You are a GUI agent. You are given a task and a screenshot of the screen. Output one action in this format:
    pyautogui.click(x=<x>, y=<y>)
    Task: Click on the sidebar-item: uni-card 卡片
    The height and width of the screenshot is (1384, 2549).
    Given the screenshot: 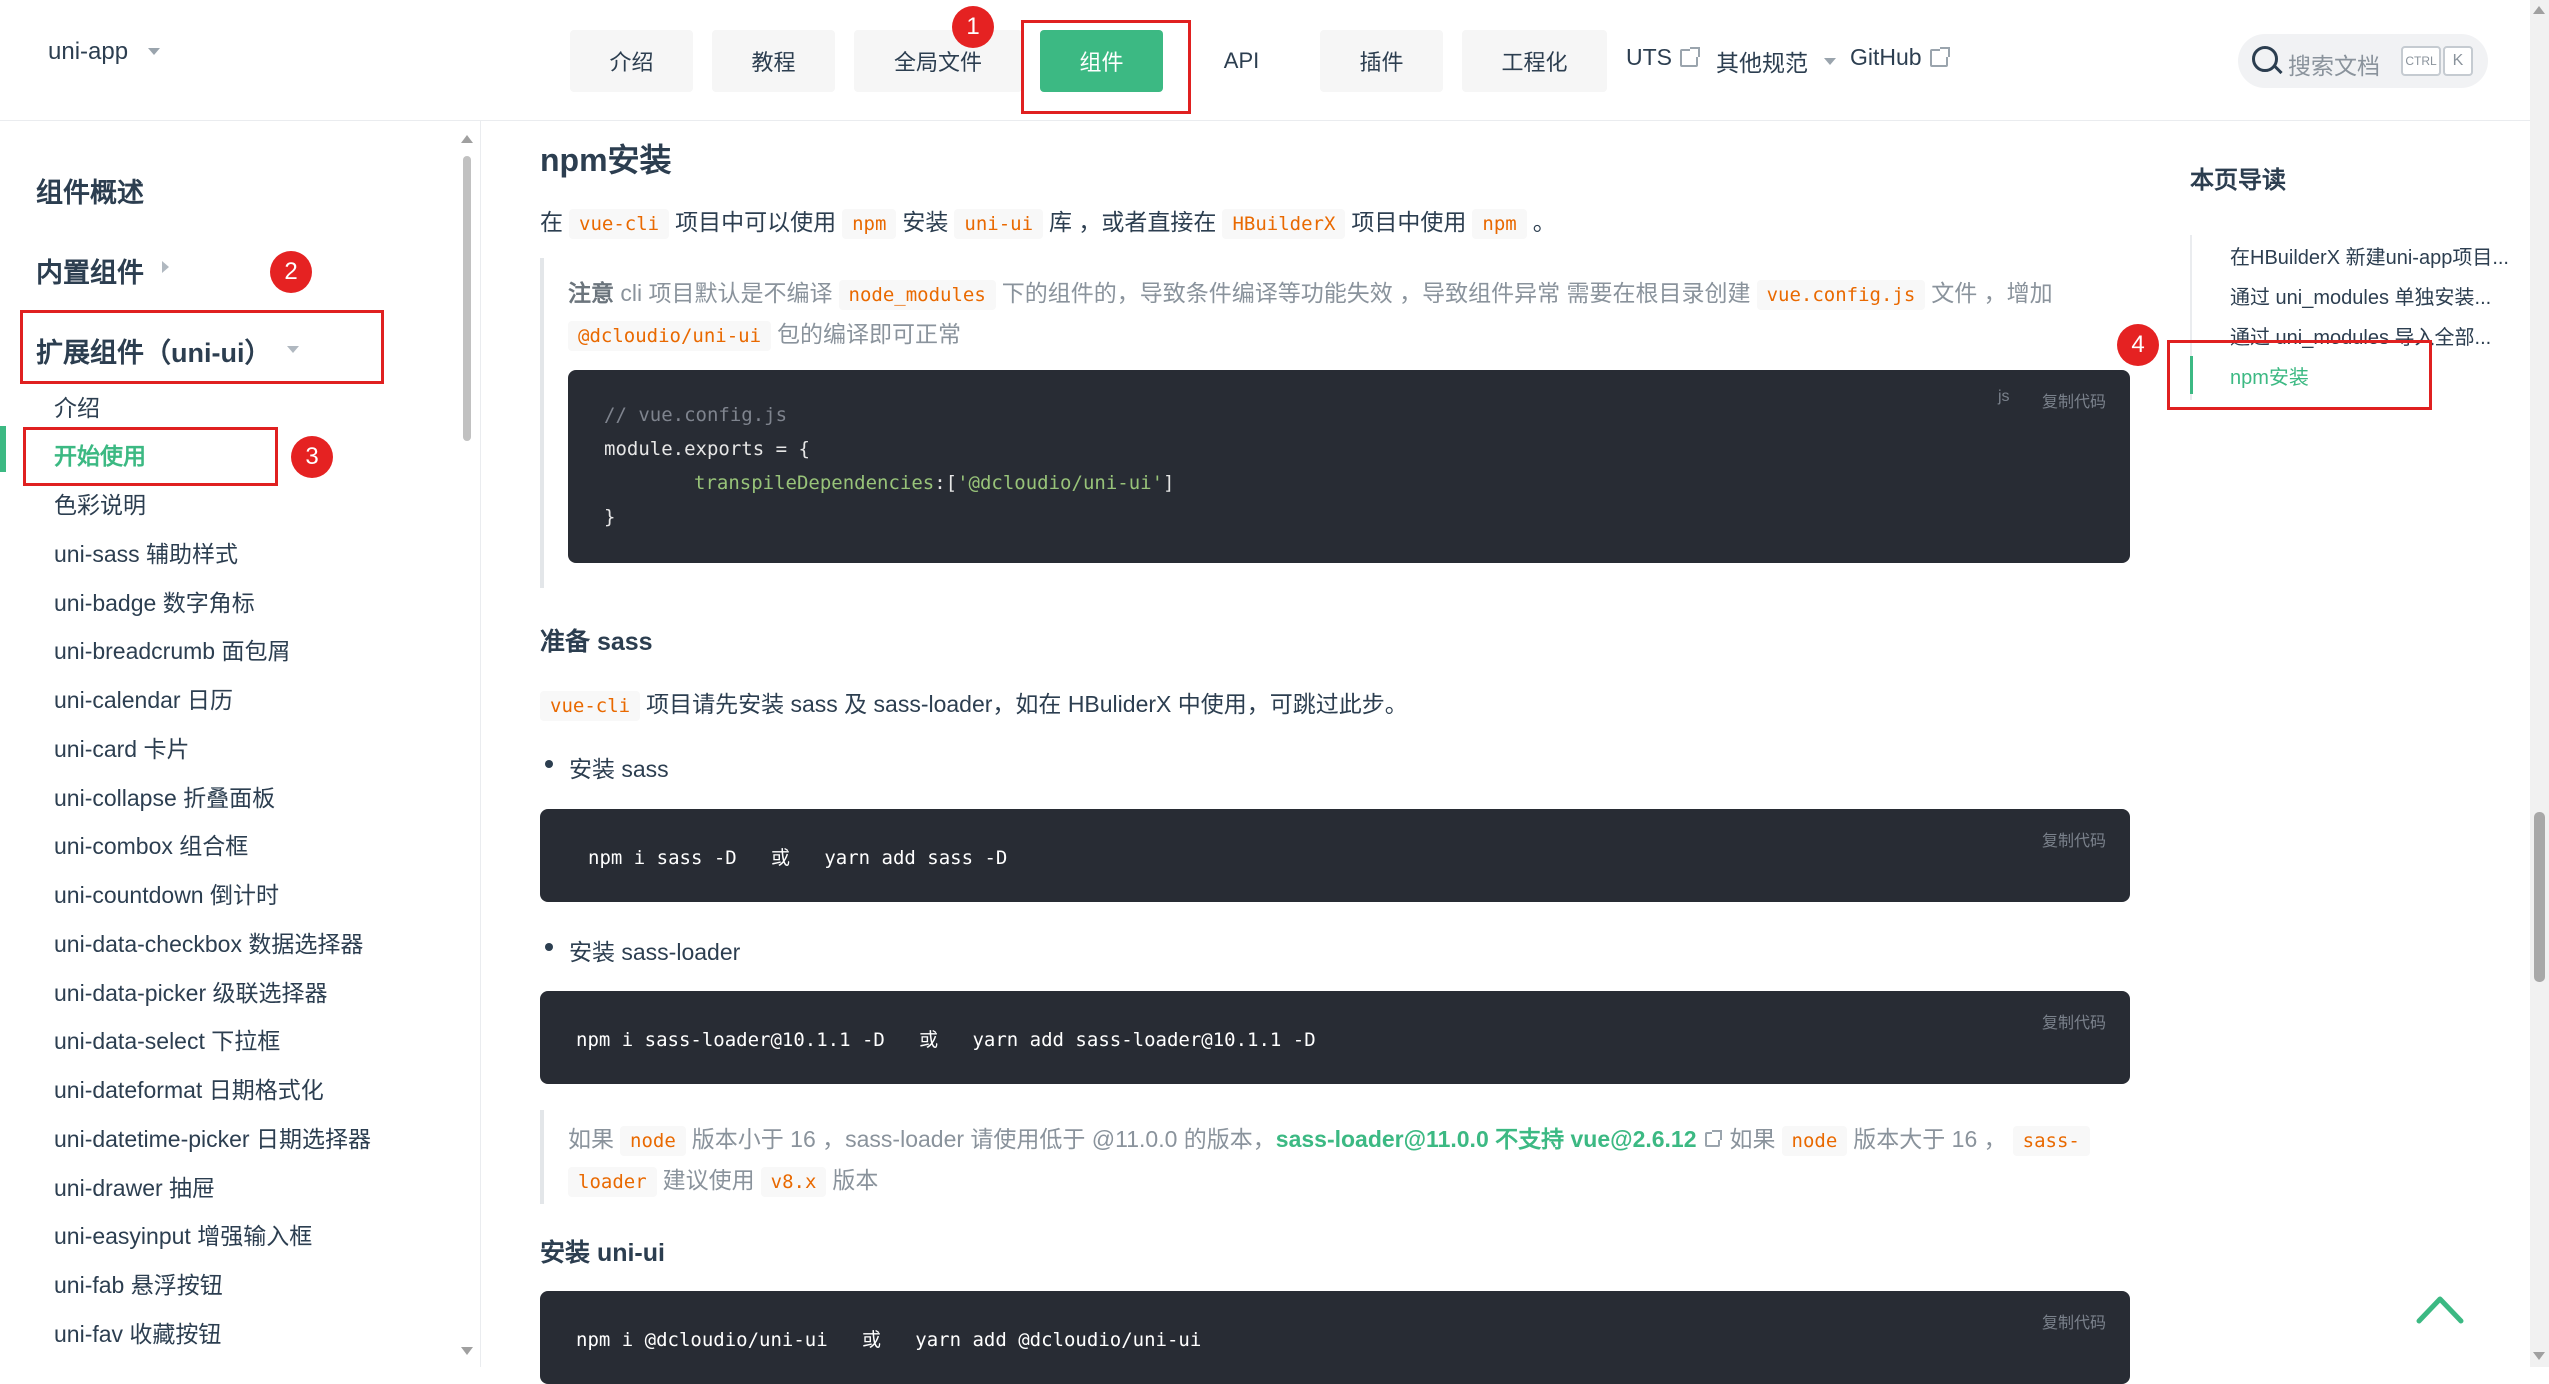 What is the action you would take?
    pyautogui.click(x=121, y=747)
    